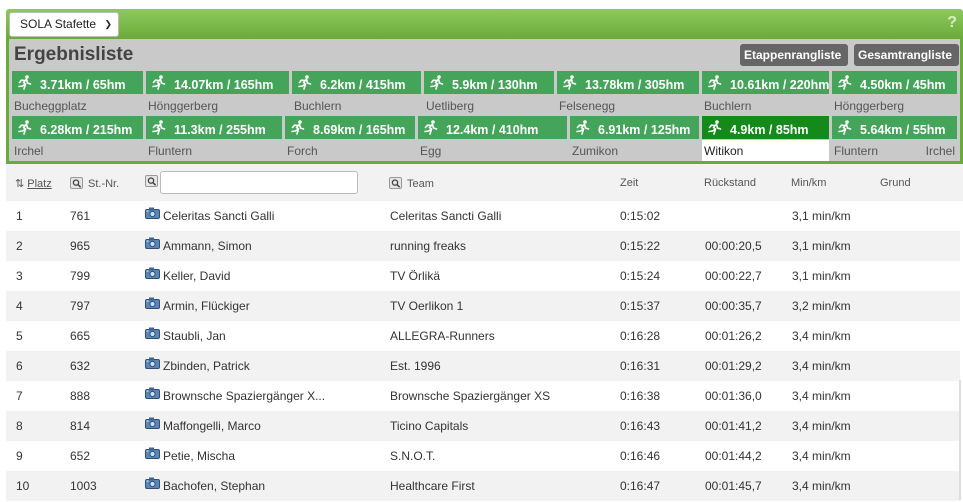 Image resolution: width=963 pixels, height=502 pixels. What do you see at coordinates (640, 486) in the screenshot?
I see `cell-zeit: 0:16:47` at bounding box center [640, 486].